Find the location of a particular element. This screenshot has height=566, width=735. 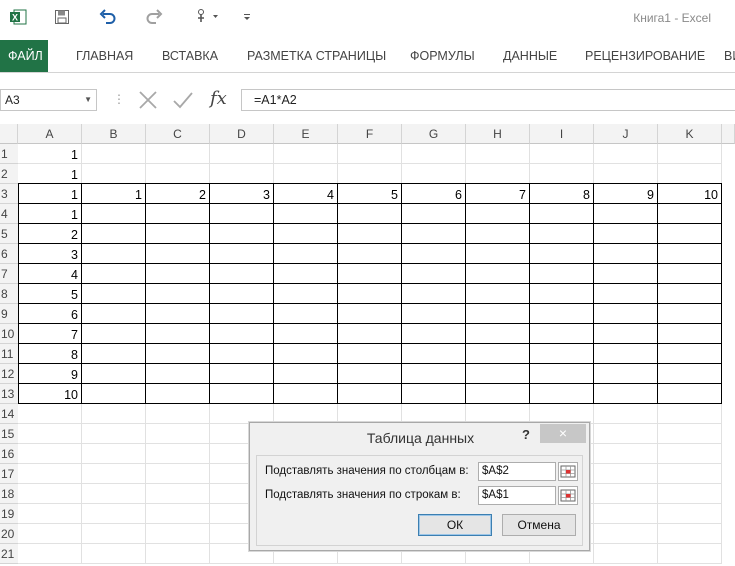

confirm-entry-icon is located at coordinates (183, 102).